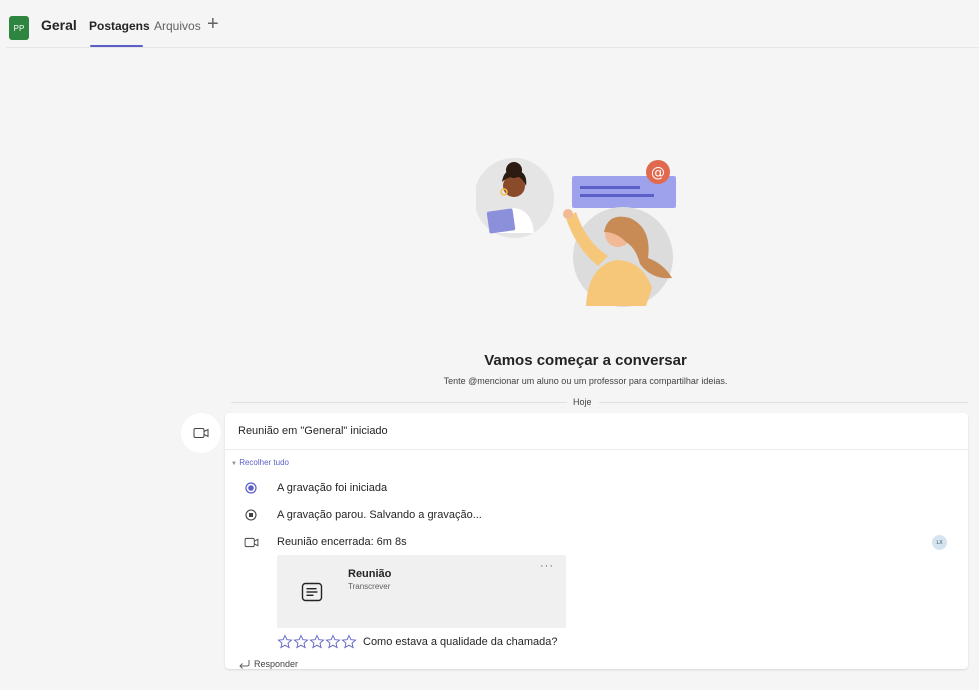 This screenshot has width=979, height=690. What do you see at coordinates (264, 462) in the screenshot?
I see `collapse-all-label: Recolher tudo` at bounding box center [264, 462].